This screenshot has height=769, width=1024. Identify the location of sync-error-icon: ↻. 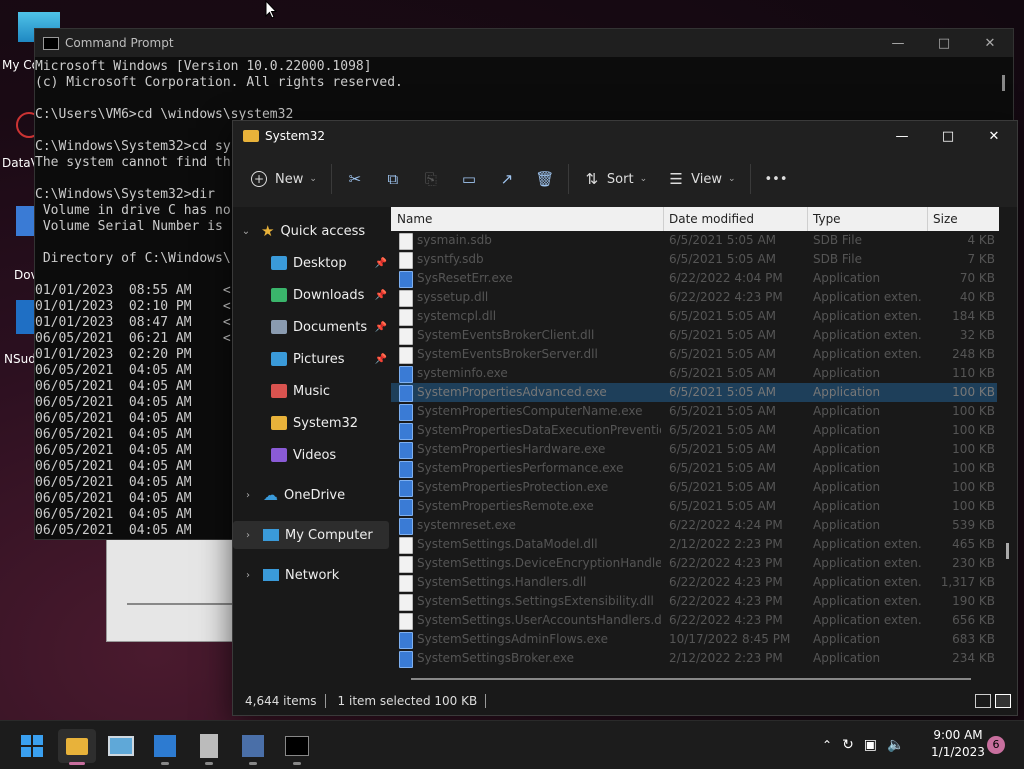
(848, 745).